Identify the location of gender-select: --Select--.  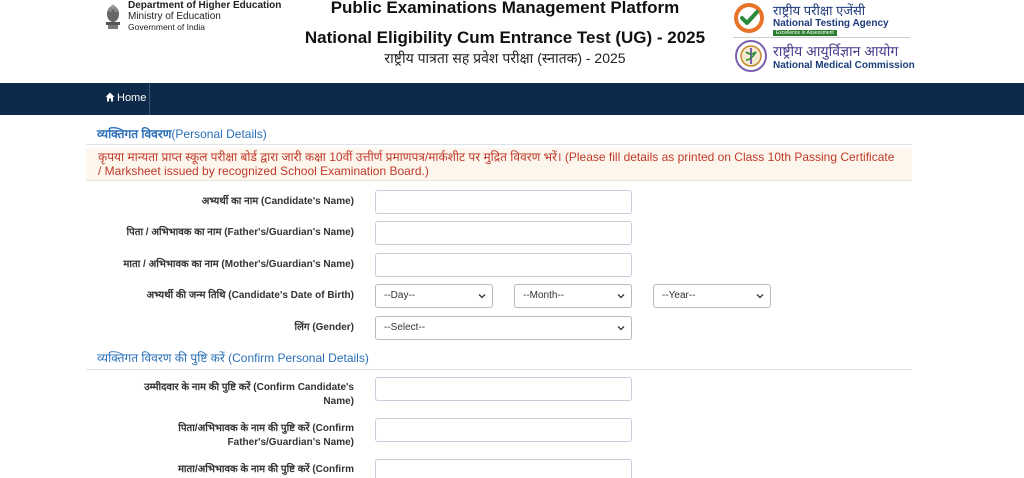
(503, 328).